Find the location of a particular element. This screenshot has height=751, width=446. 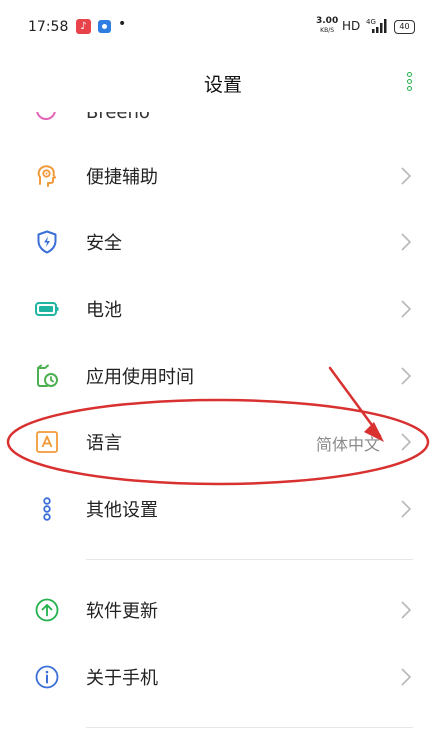

settings-item-about-phone: 关于手机 is located at coordinates (223, 677).